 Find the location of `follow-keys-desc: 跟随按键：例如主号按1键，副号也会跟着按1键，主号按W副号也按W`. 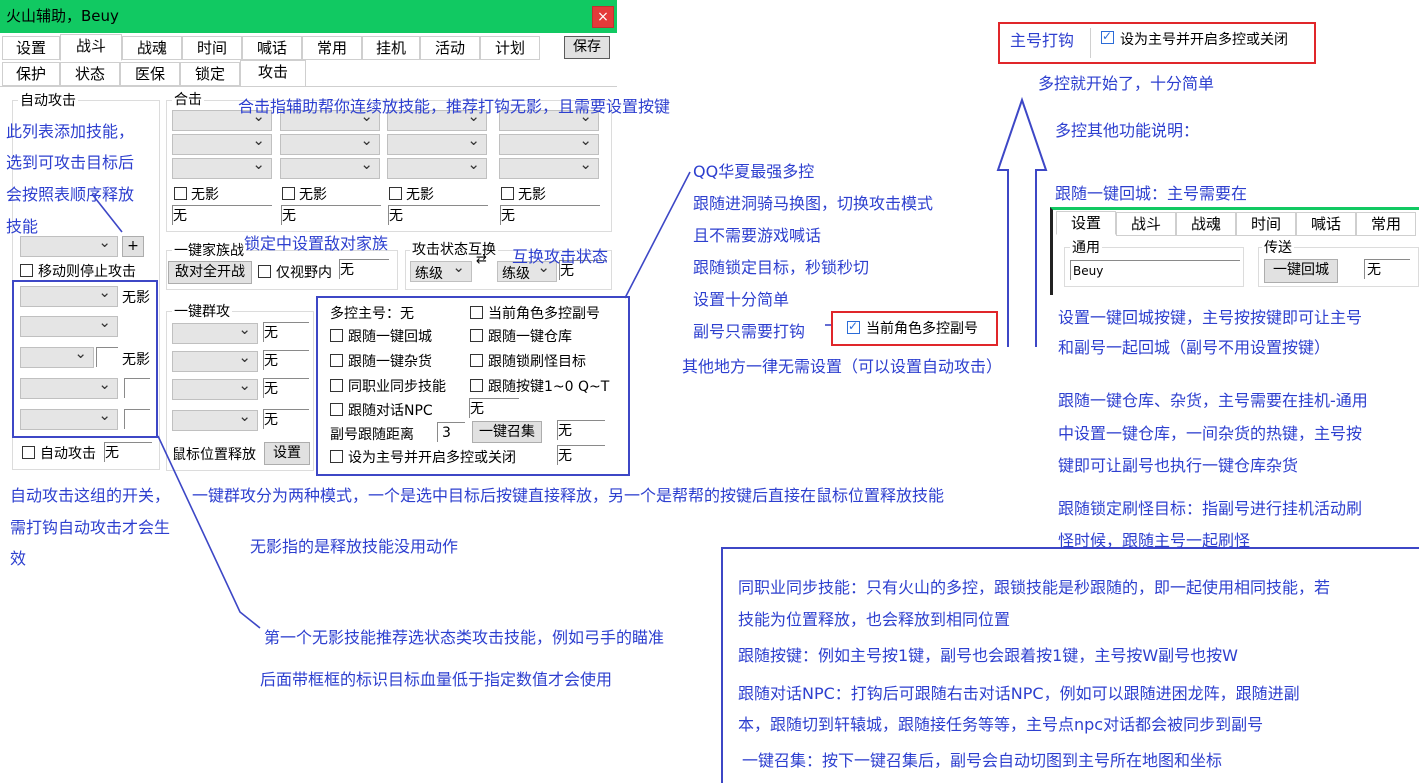

follow-keys-desc: 跟随按键：例如主号按1键，副号也会跟着按1键，主号按W副号也按W is located at coordinates (988, 655).